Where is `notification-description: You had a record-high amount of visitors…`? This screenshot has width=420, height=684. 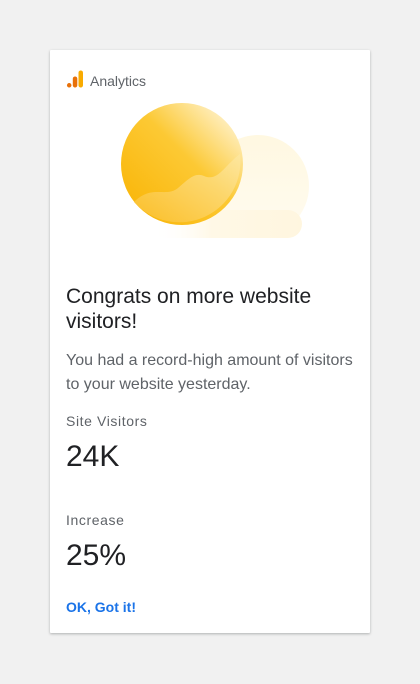 notification-description: You had a record-high amount of visitors… is located at coordinates (209, 372).